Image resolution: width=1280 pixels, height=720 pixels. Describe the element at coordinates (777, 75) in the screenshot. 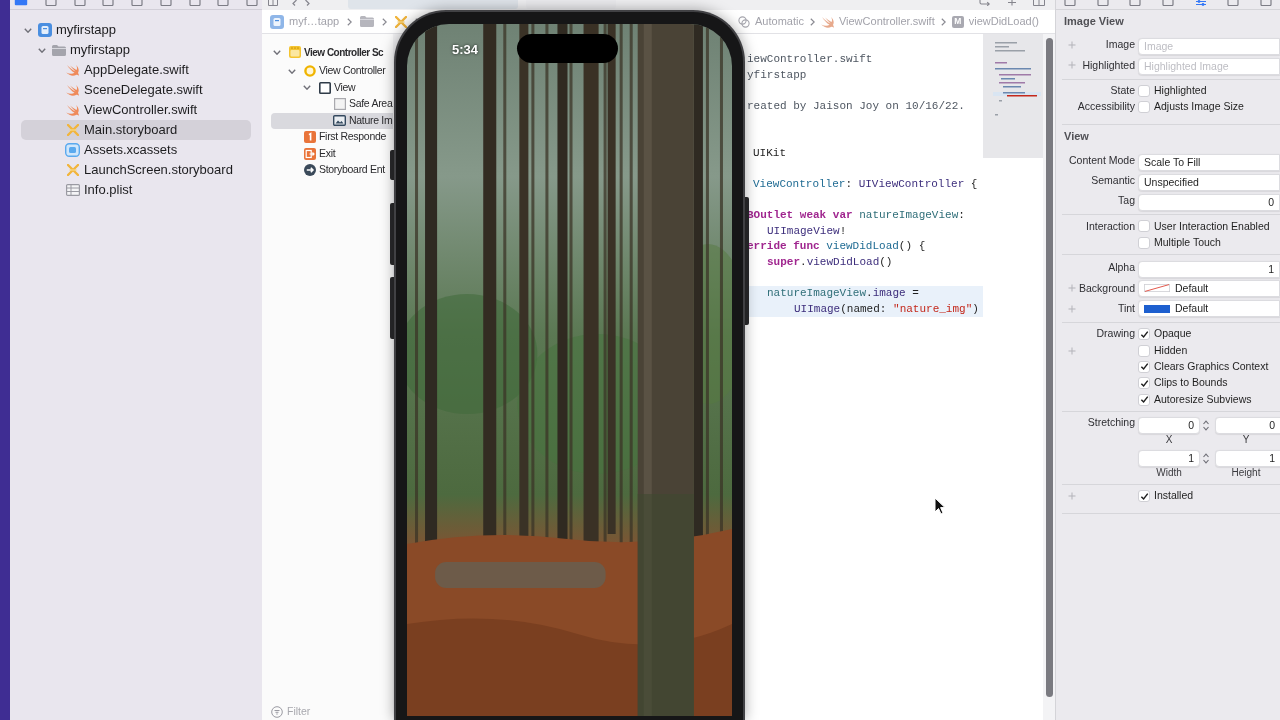

I see `code-line: yfirstapp` at that location.